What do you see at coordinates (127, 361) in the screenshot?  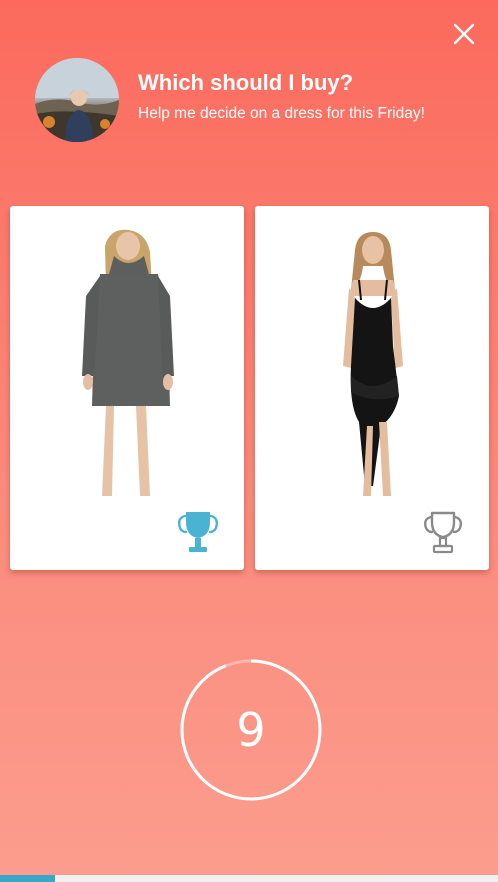 I see `dress-image-gray` at bounding box center [127, 361].